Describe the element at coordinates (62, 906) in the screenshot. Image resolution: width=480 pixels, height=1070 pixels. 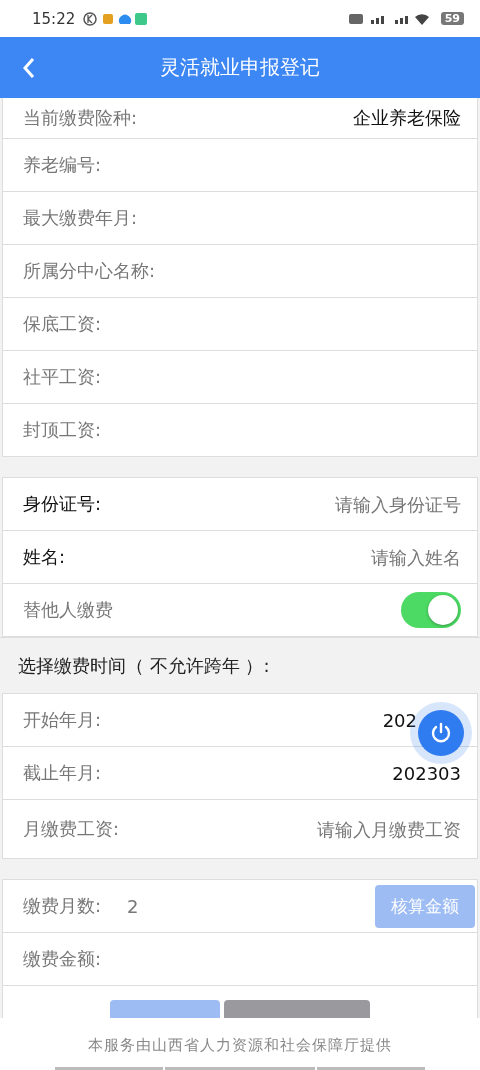
I see `field-label: 缴费月数:` at that location.